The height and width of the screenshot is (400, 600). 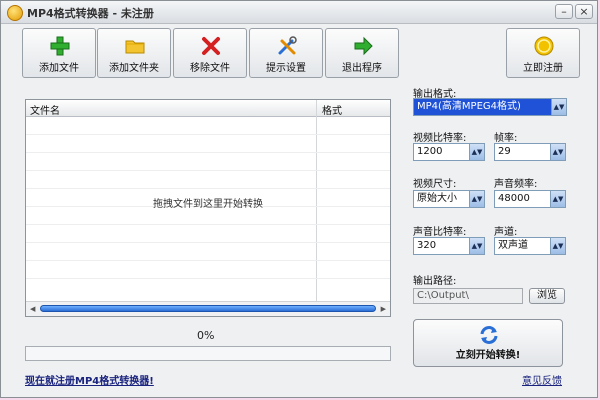 I want to click on add-file-label: 添加文件, so click(x=59, y=68).